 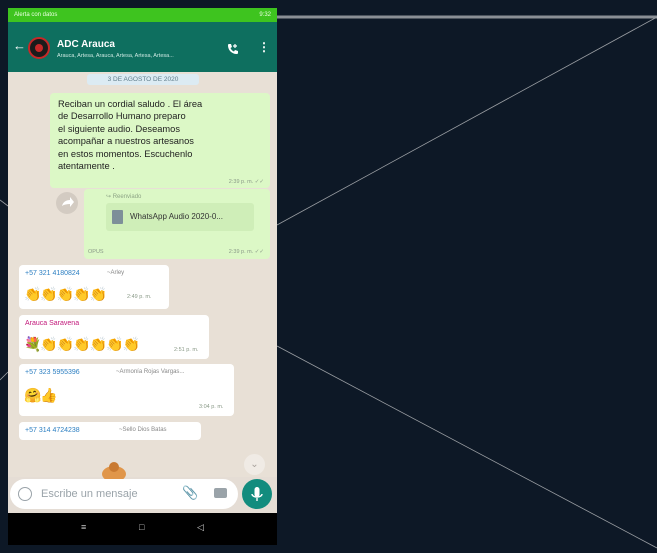 I want to click on date-chip: 3 DE AGOSTO DE 2020, so click(x=143, y=79).